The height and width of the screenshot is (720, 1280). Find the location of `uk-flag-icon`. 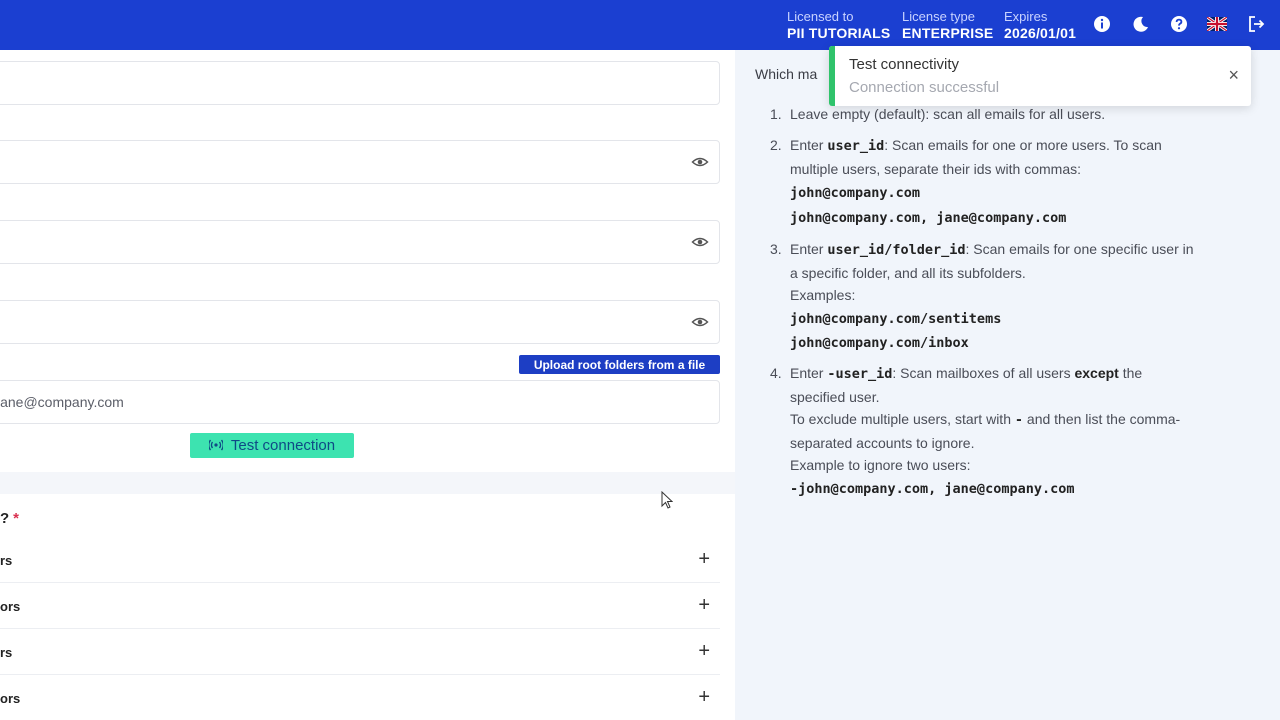

uk-flag-icon is located at coordinates (1217, 24).